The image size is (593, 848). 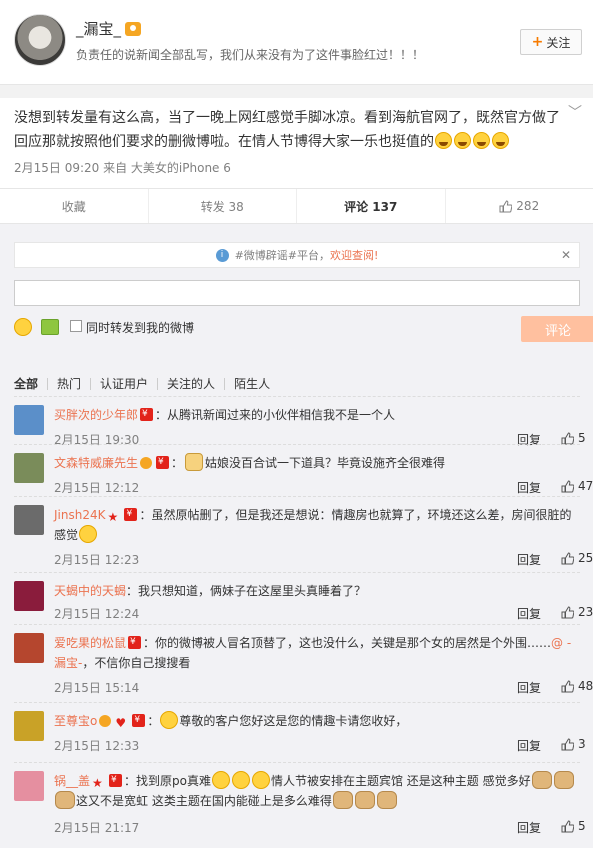 What do you see at coordinates (97, 746) in the screenshot?
I see `comment-time: 2月15日 12:33` at bounding box center [97, 746].